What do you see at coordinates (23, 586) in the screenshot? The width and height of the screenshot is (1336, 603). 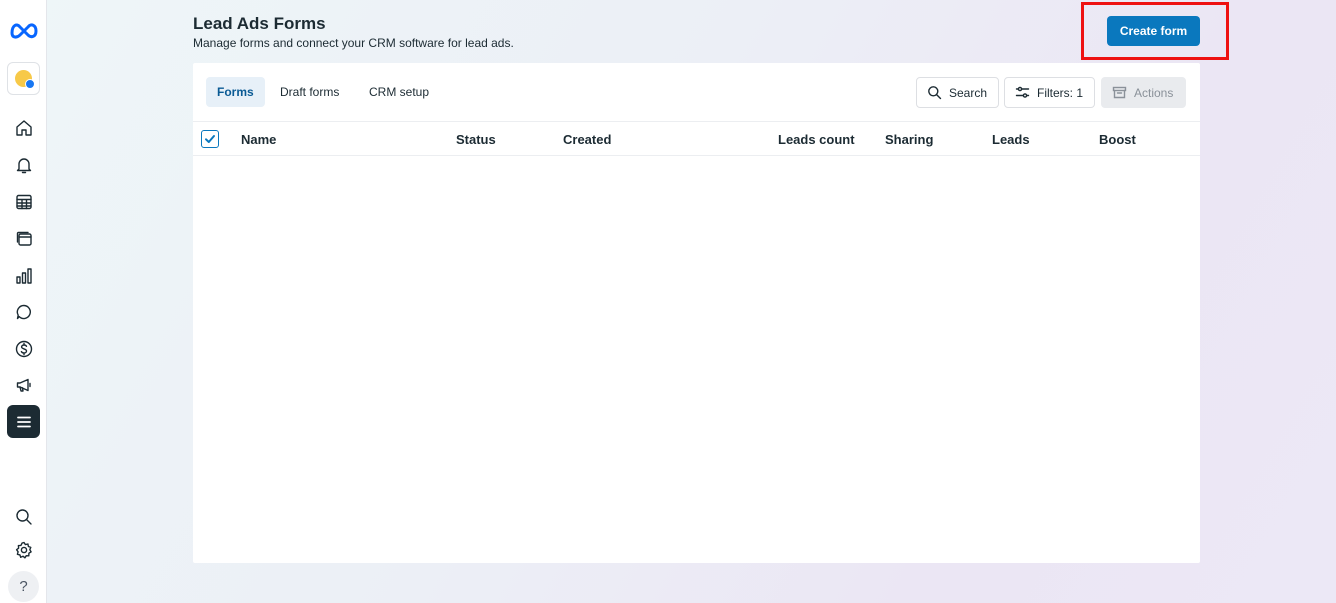 I see `help-icon: ?` at bounding box center [23, 586].